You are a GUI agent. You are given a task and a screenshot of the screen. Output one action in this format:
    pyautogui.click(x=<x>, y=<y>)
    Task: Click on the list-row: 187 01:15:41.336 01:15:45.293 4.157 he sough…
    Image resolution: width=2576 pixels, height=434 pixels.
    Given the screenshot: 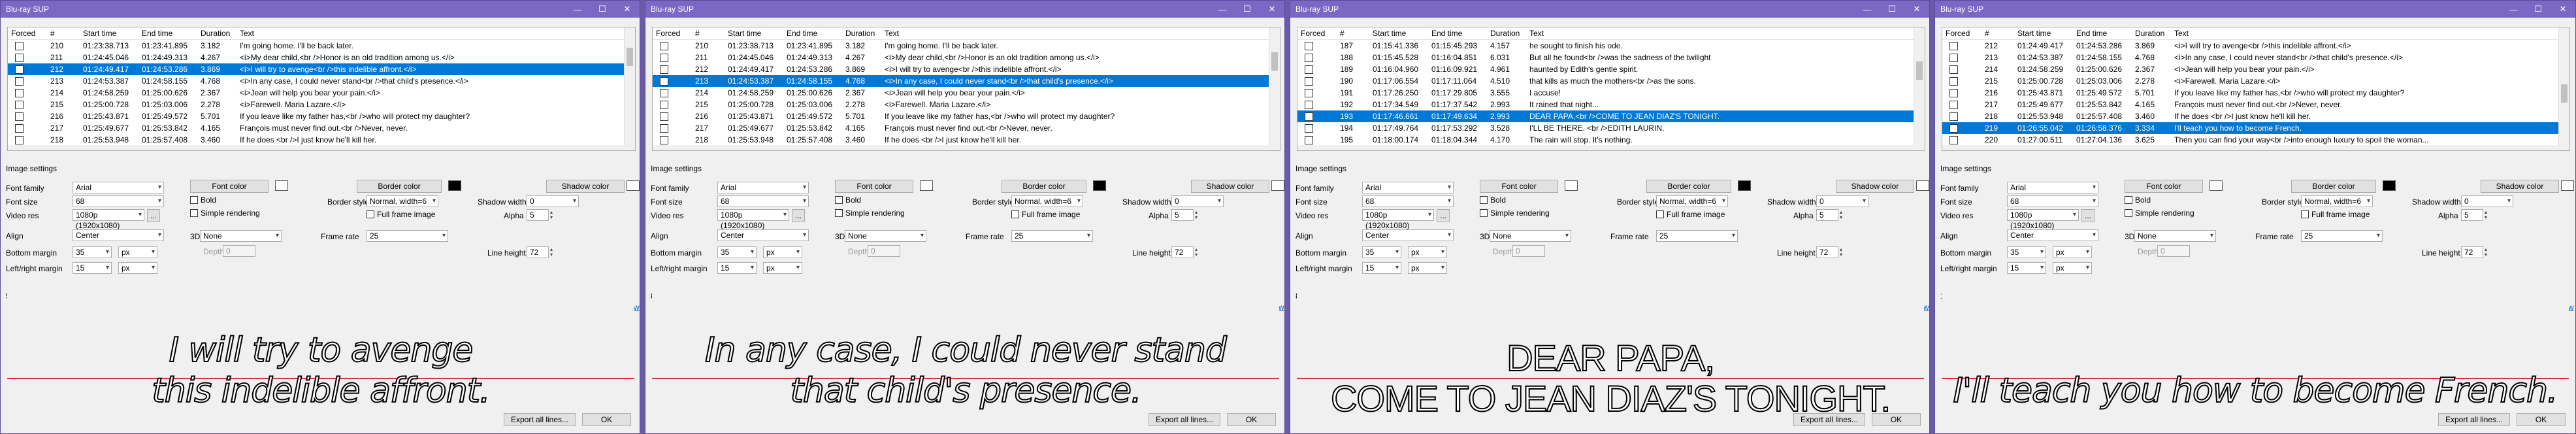 What is the action you would take?
    pyautogui.click(x=1611, y=46)
    